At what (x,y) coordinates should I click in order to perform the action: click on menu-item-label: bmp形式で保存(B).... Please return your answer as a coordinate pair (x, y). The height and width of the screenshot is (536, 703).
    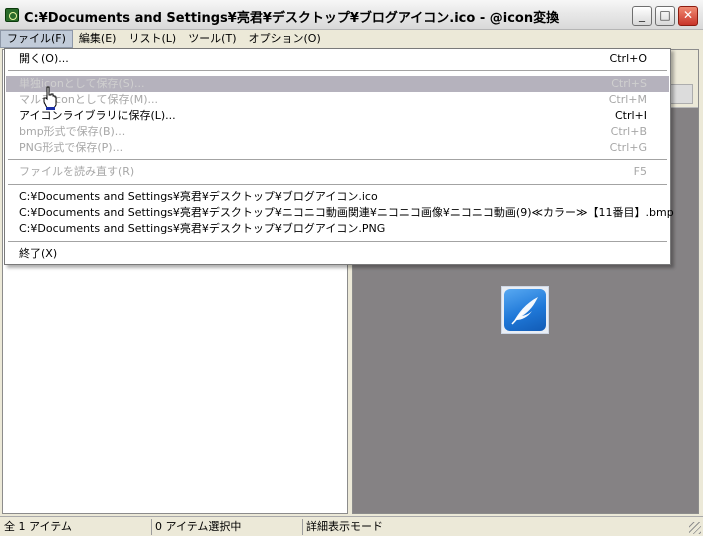
    Looking at the image, I should click on (72, 131).